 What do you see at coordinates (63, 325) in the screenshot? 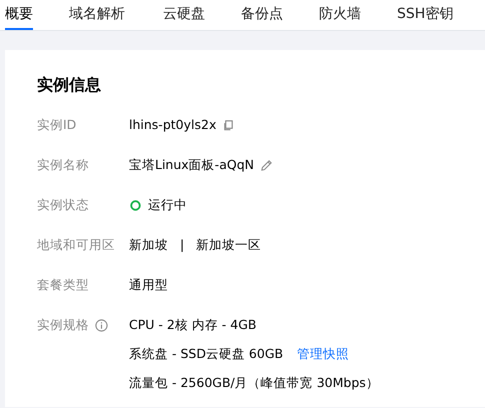
I see `field-label: 实例规格` at bounding box center [63, 325].